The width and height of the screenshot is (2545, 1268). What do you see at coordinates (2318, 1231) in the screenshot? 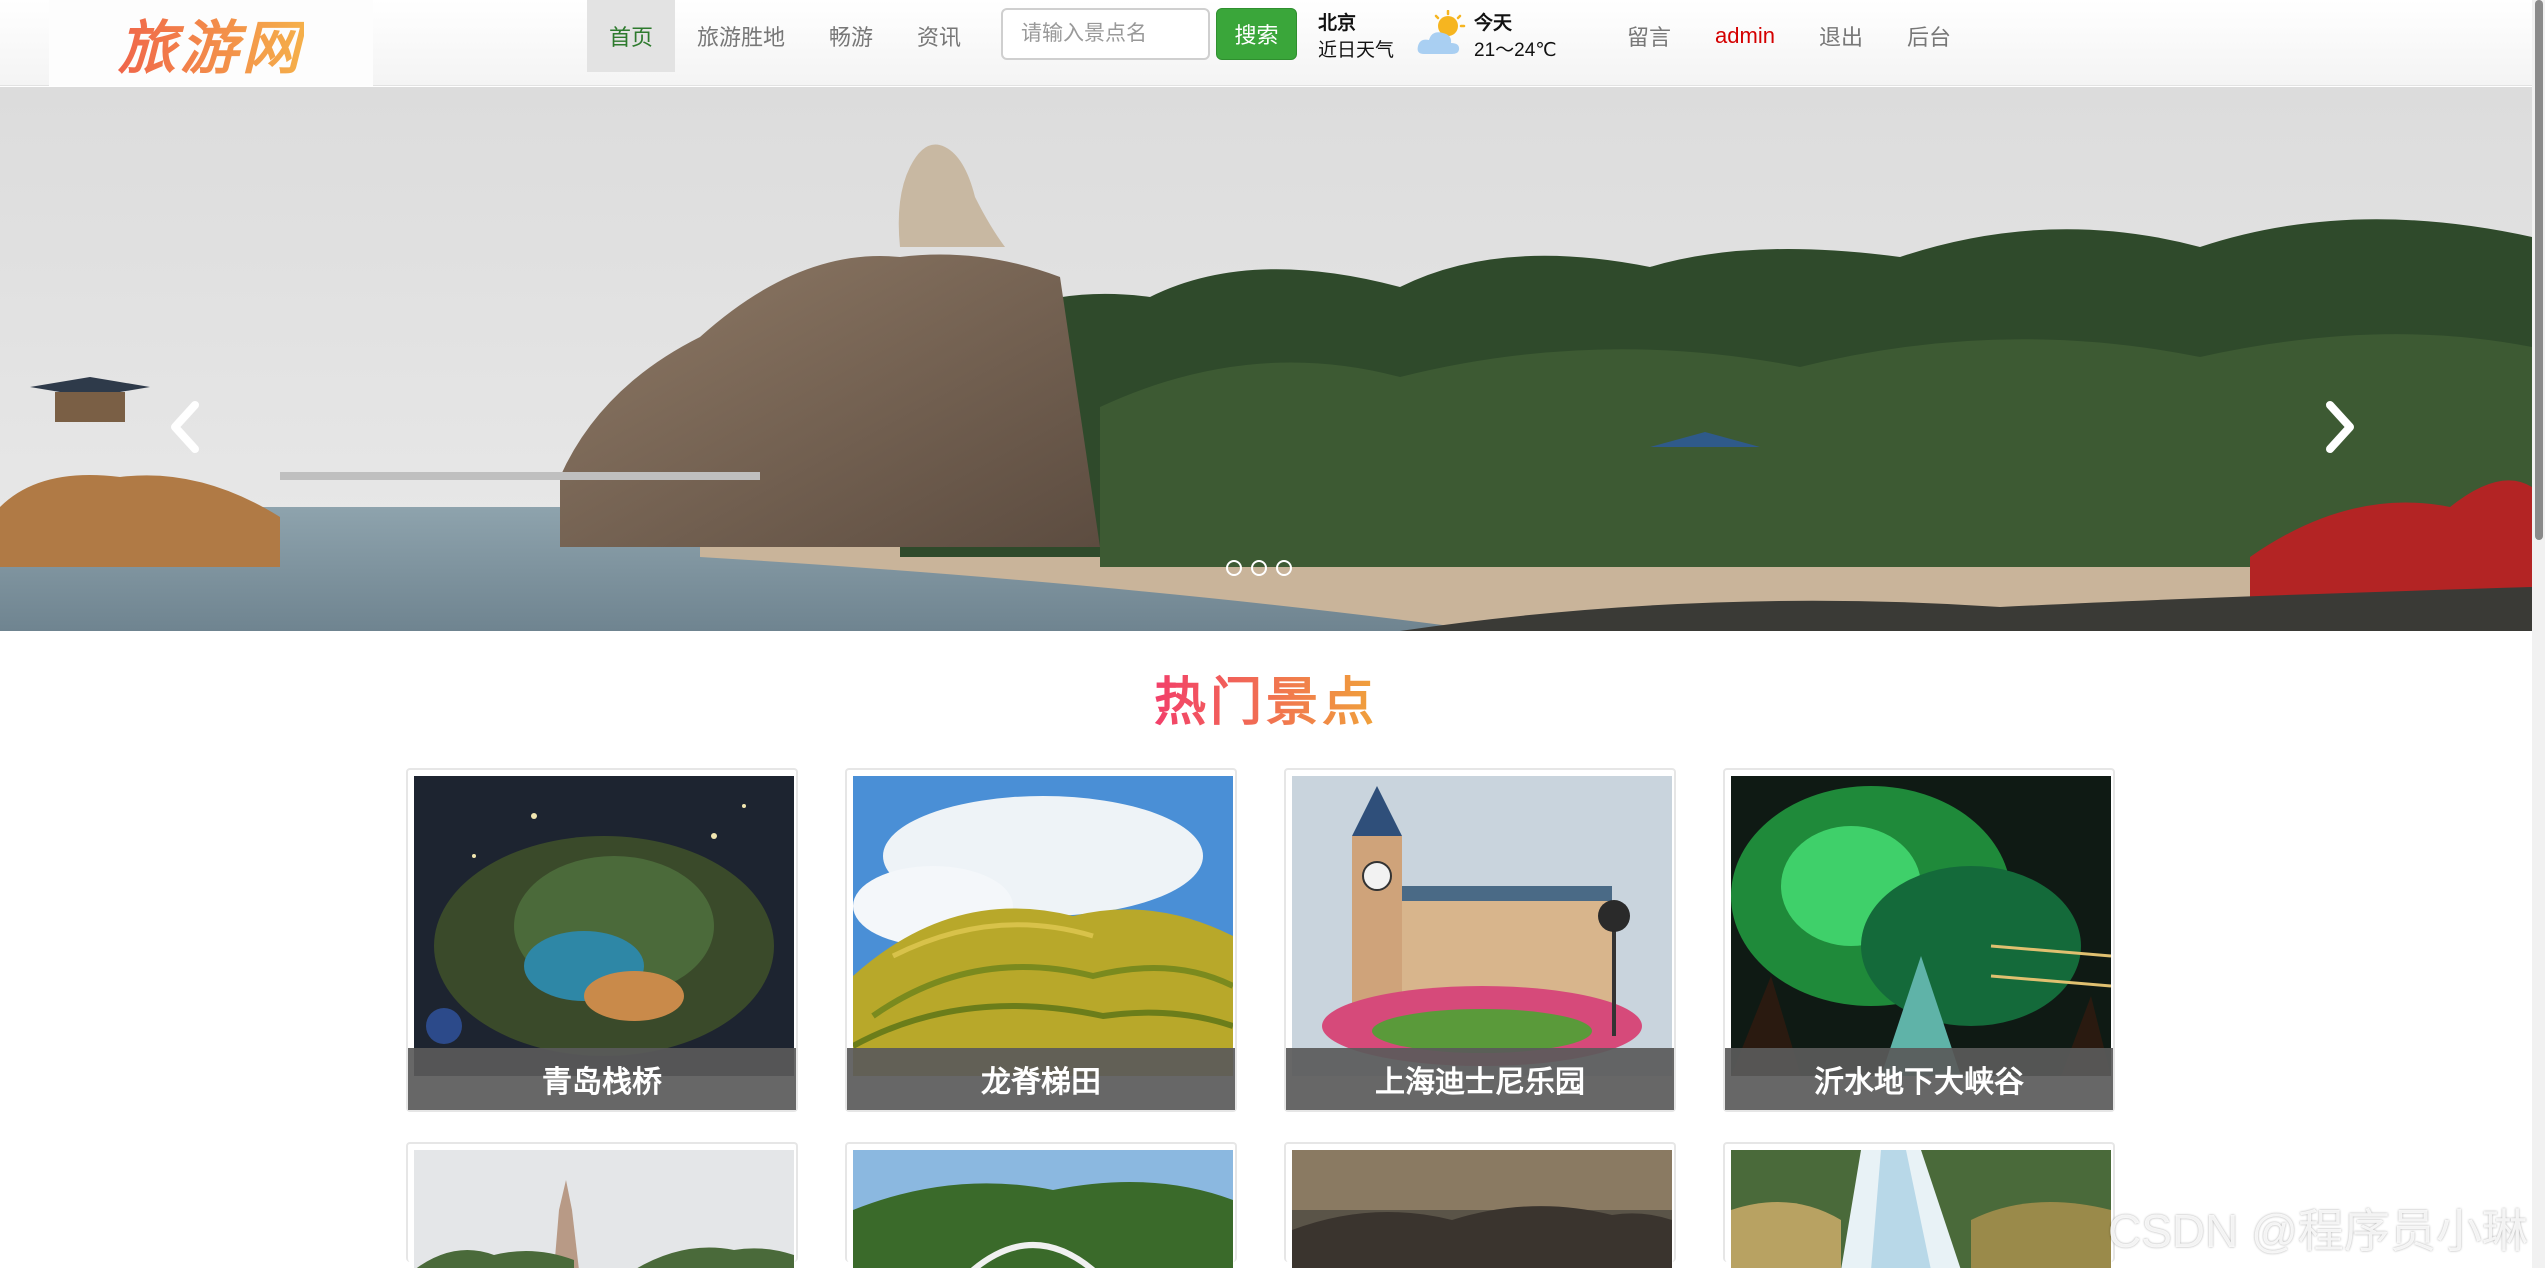
I see `watermark-text: CSDN @程序员小琳` at bounding box center [2318, 1231].